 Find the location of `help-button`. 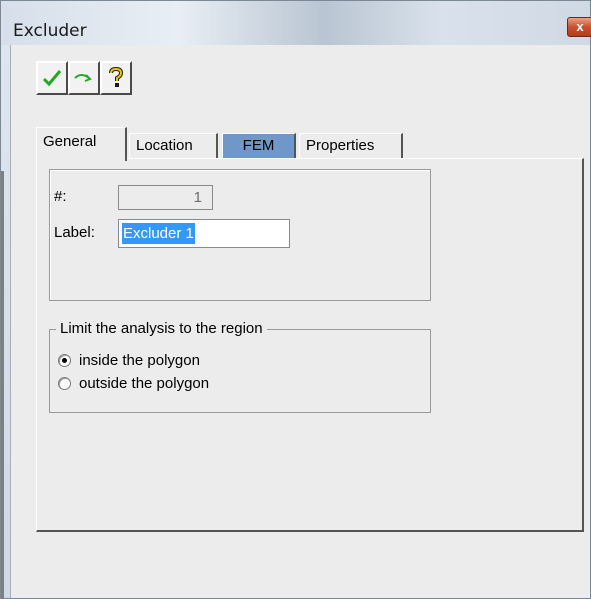

help-button is located at coordinates (116, 78).